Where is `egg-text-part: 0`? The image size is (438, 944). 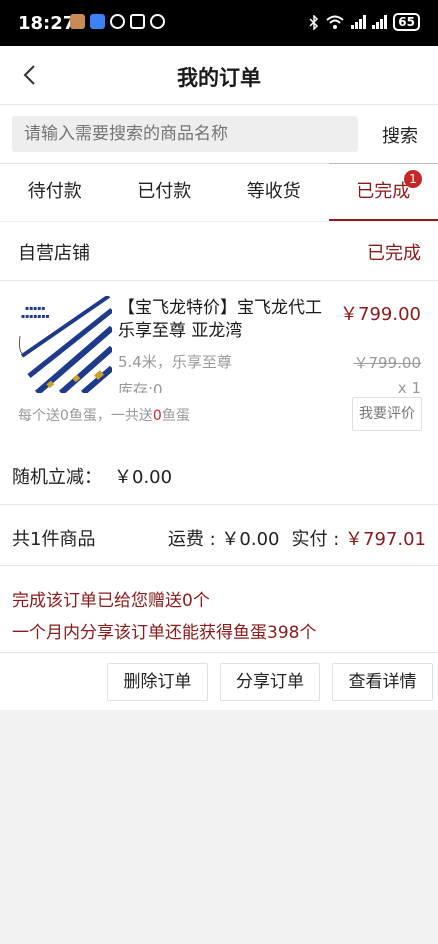 egg-text-part: 0 is located at coordinates (64, 416).